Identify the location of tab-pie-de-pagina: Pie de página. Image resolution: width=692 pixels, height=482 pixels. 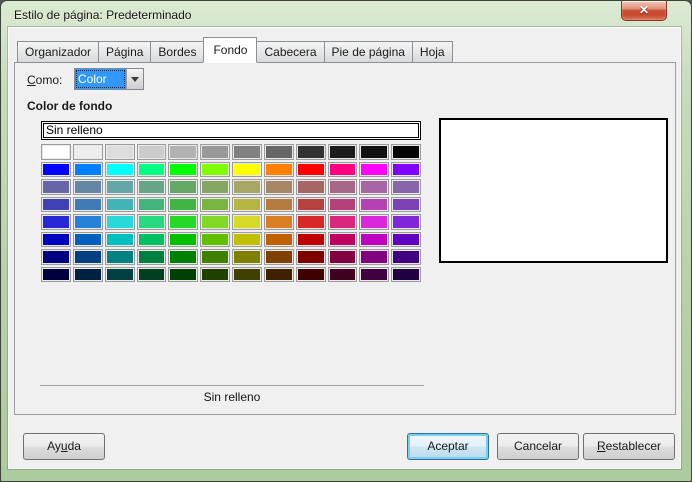
(368, 52).